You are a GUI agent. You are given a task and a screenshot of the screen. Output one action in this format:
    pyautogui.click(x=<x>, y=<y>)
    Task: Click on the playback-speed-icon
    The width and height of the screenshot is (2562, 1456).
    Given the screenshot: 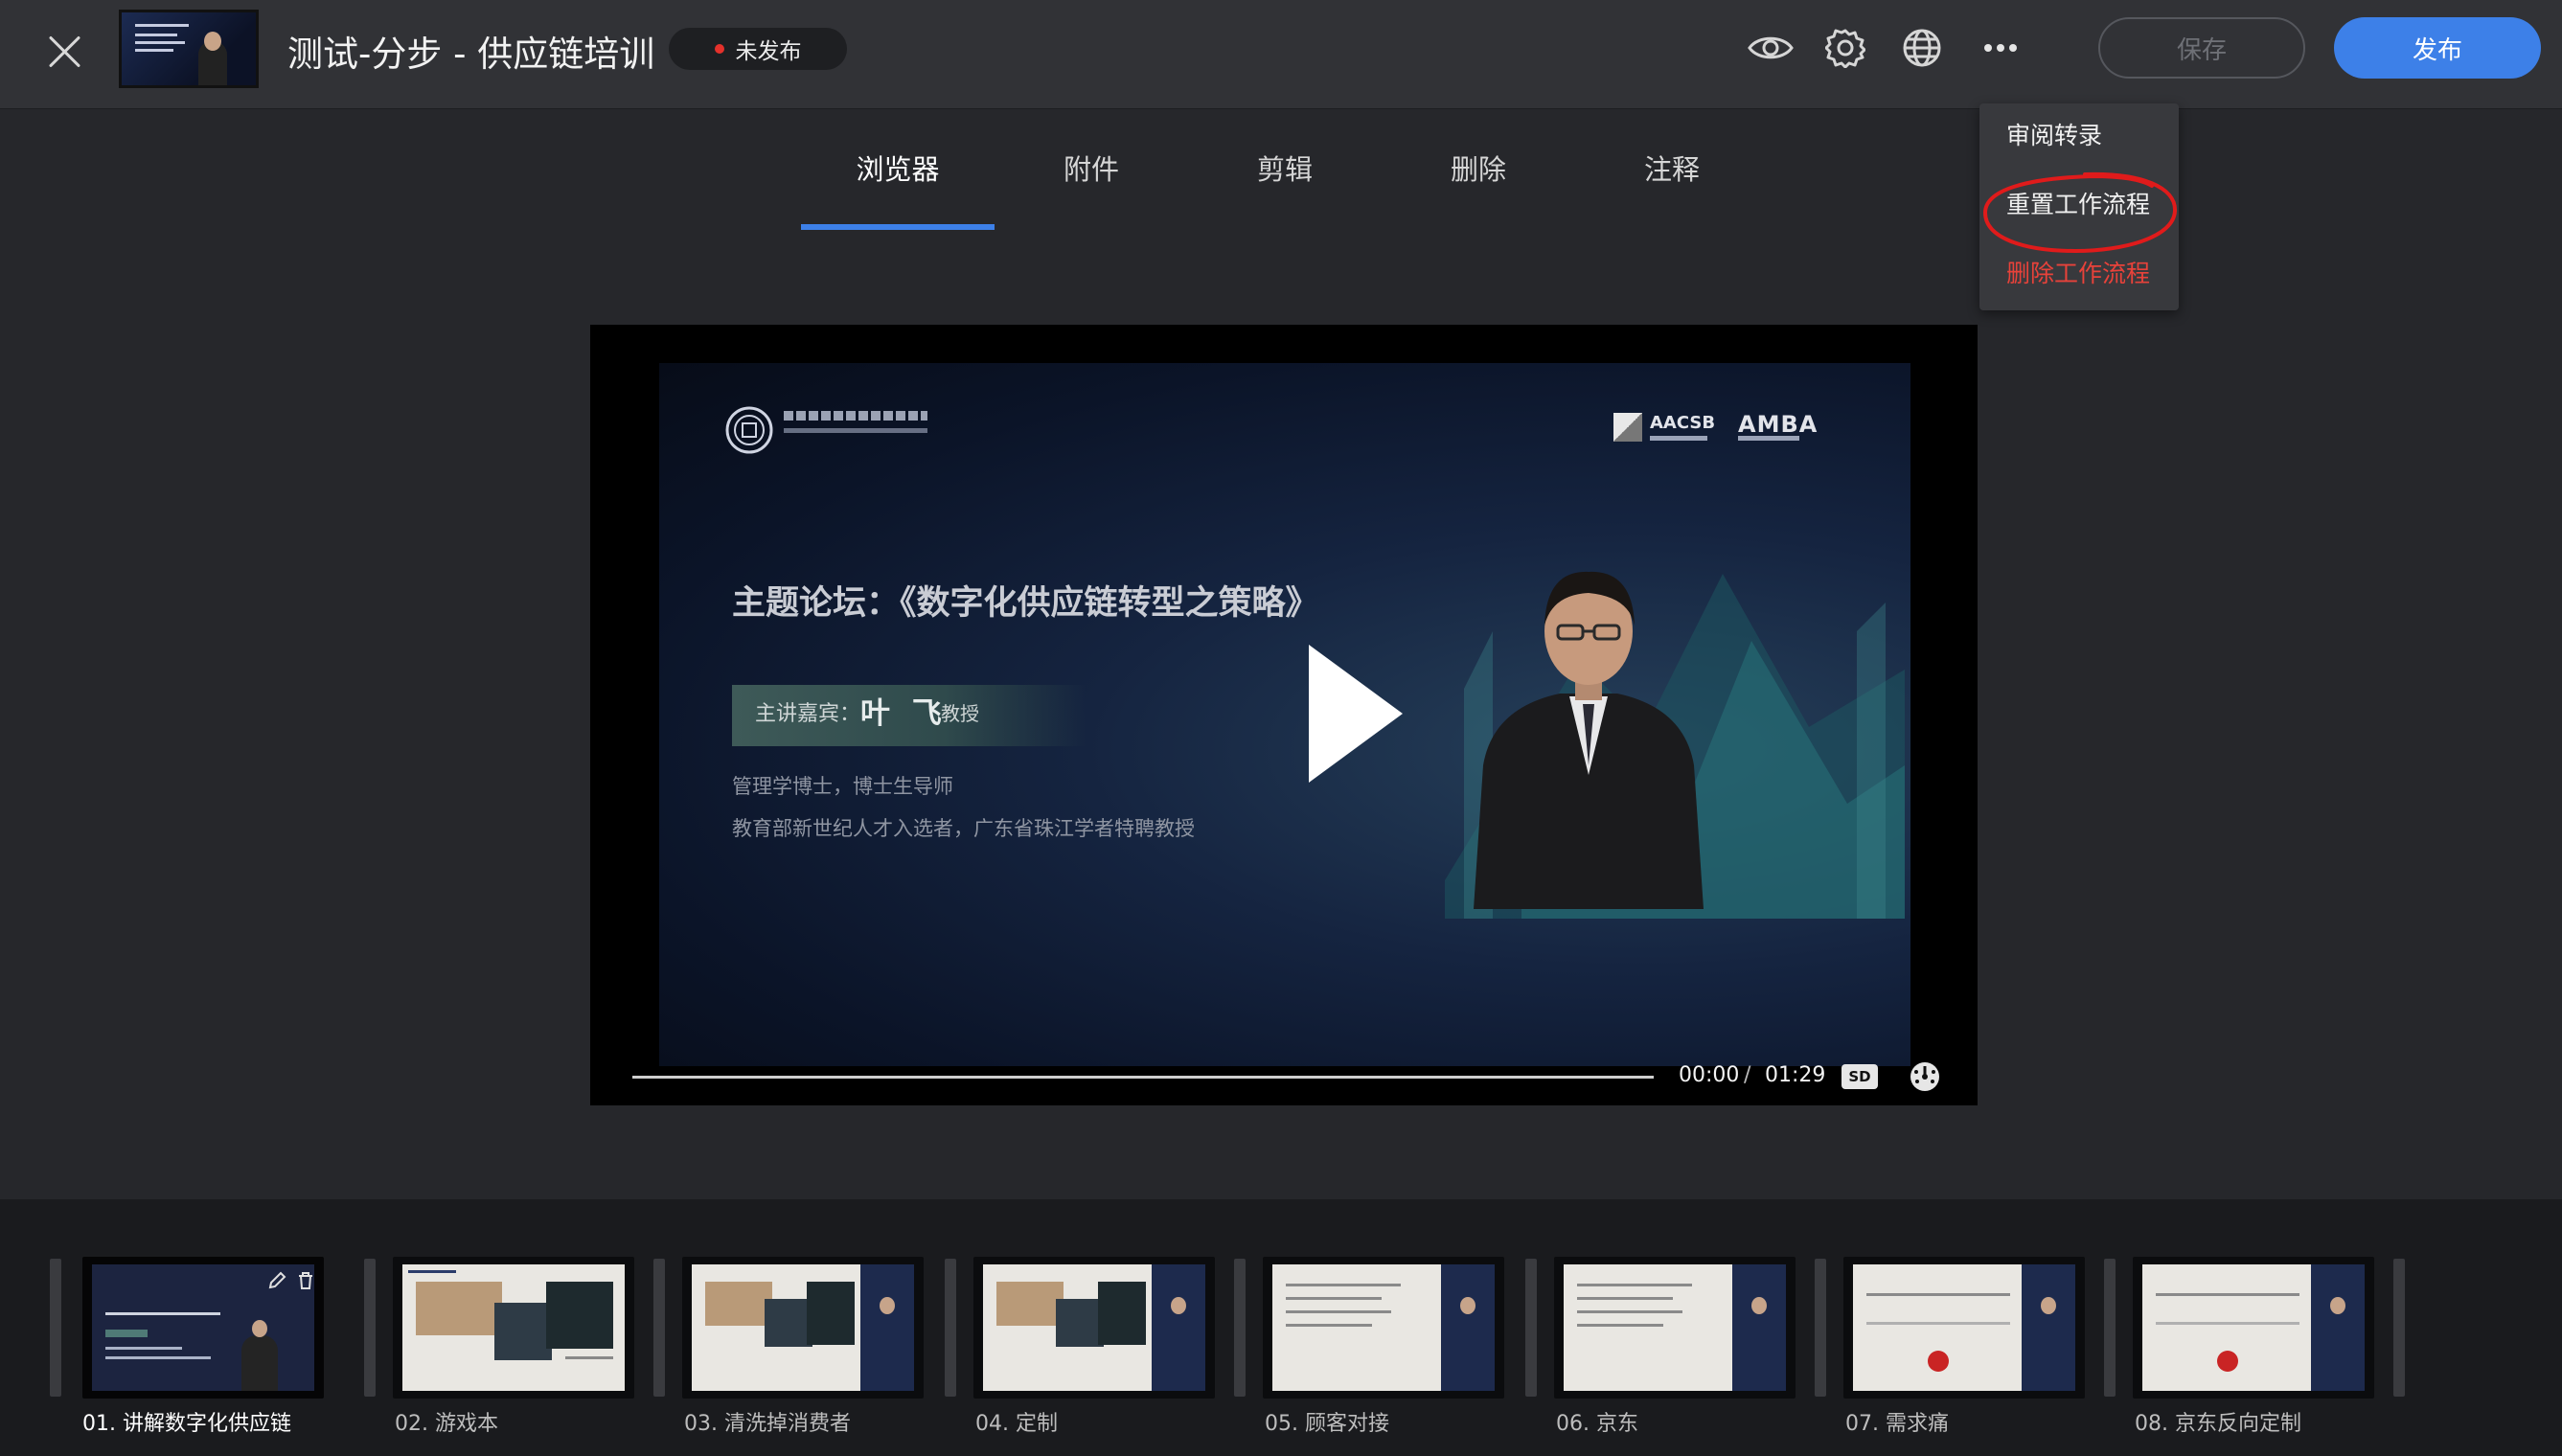 What is the action you would take?
    pyautogui.click(x=1925, y=1076)
    